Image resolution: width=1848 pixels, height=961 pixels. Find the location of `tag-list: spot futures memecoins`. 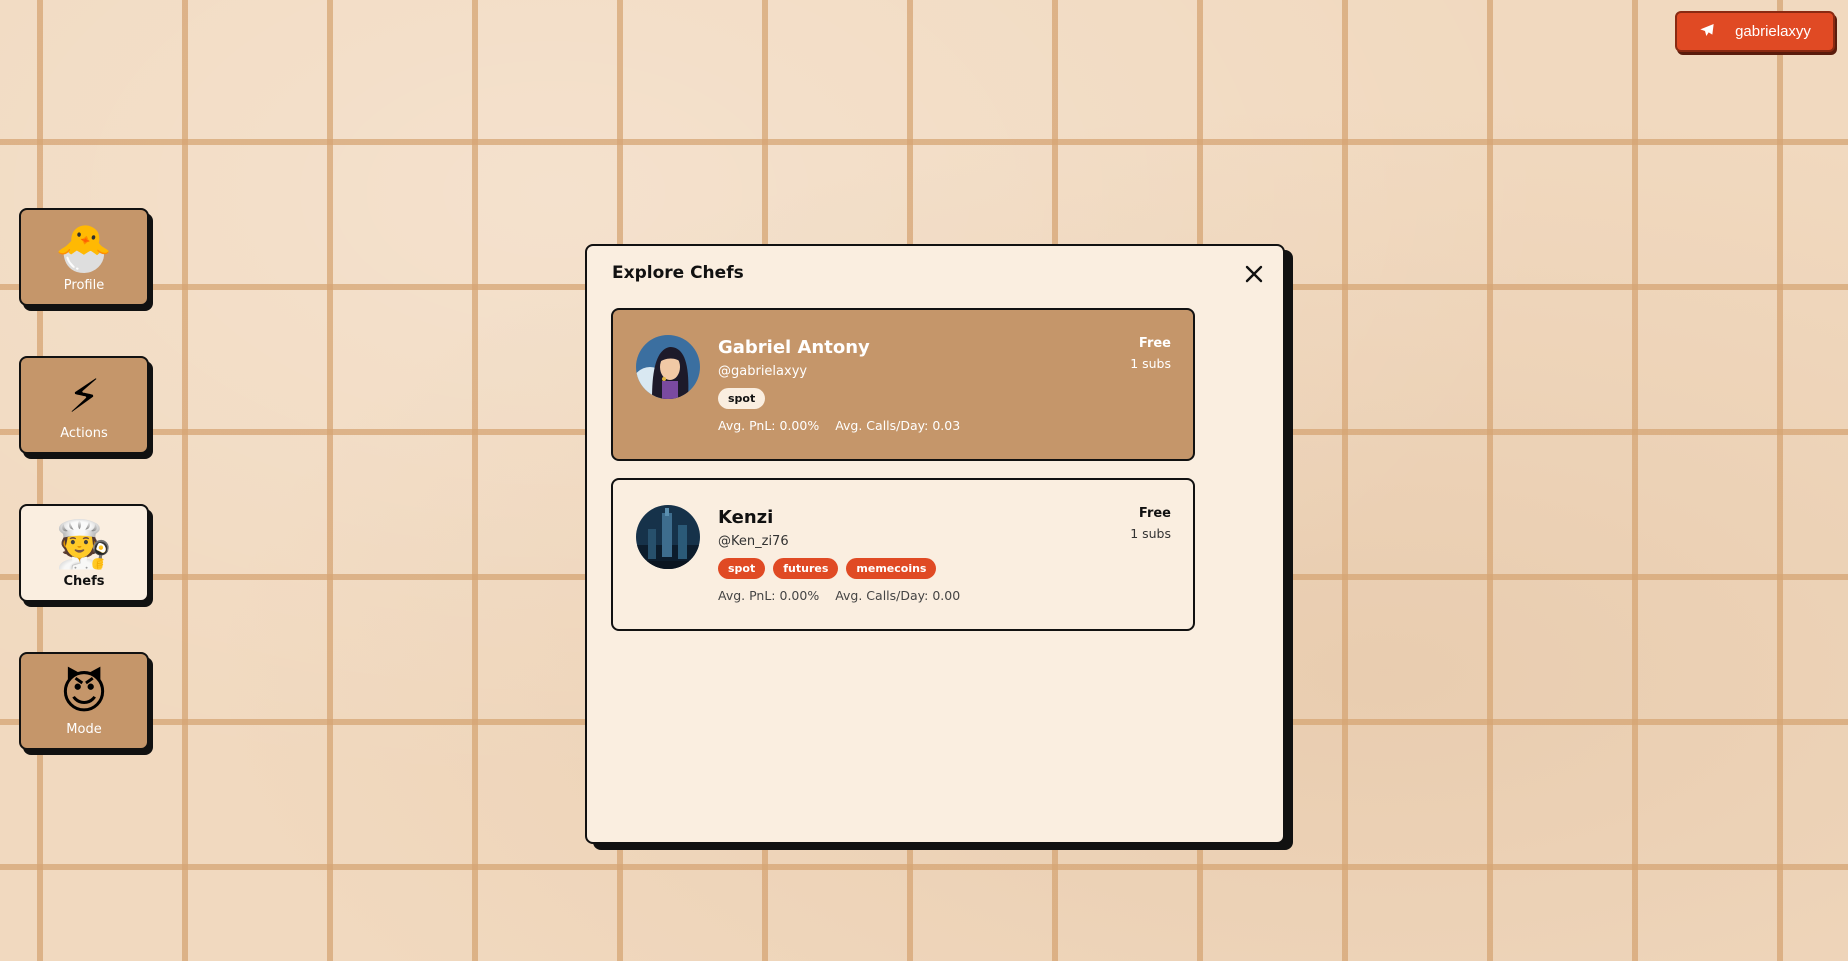

tag-list: spot futures memecoins is located at coordinates (827, 568).